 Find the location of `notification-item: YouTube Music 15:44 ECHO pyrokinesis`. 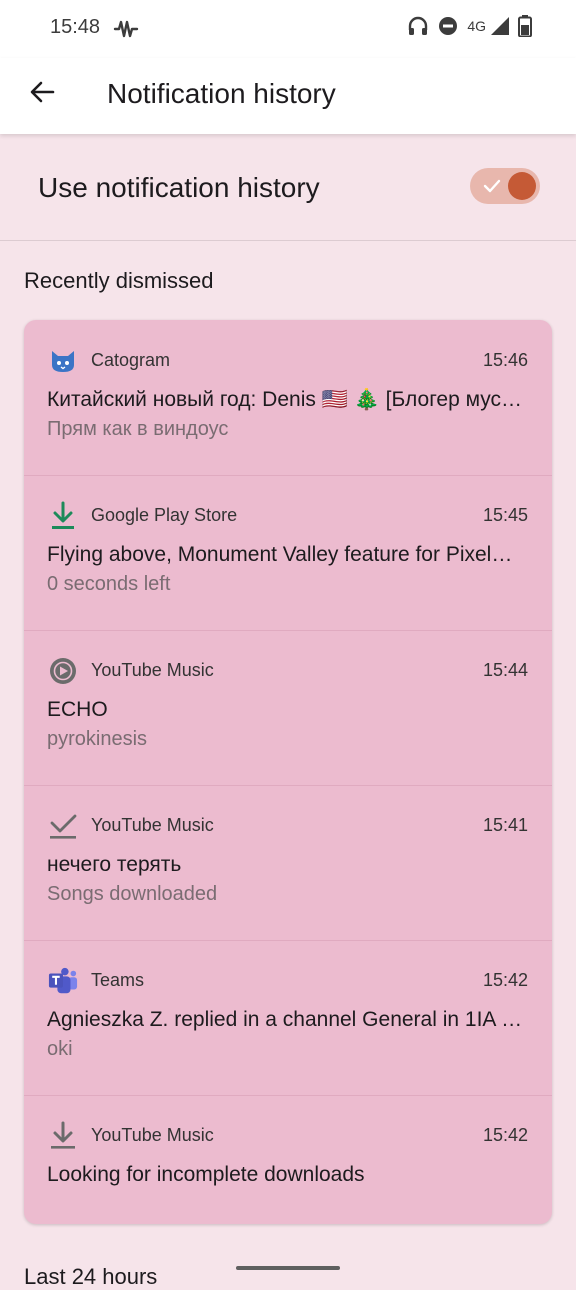

notification-item: YouTube Music 15:44 ECHO pyrokinesis is located at coordinates (288, 708).